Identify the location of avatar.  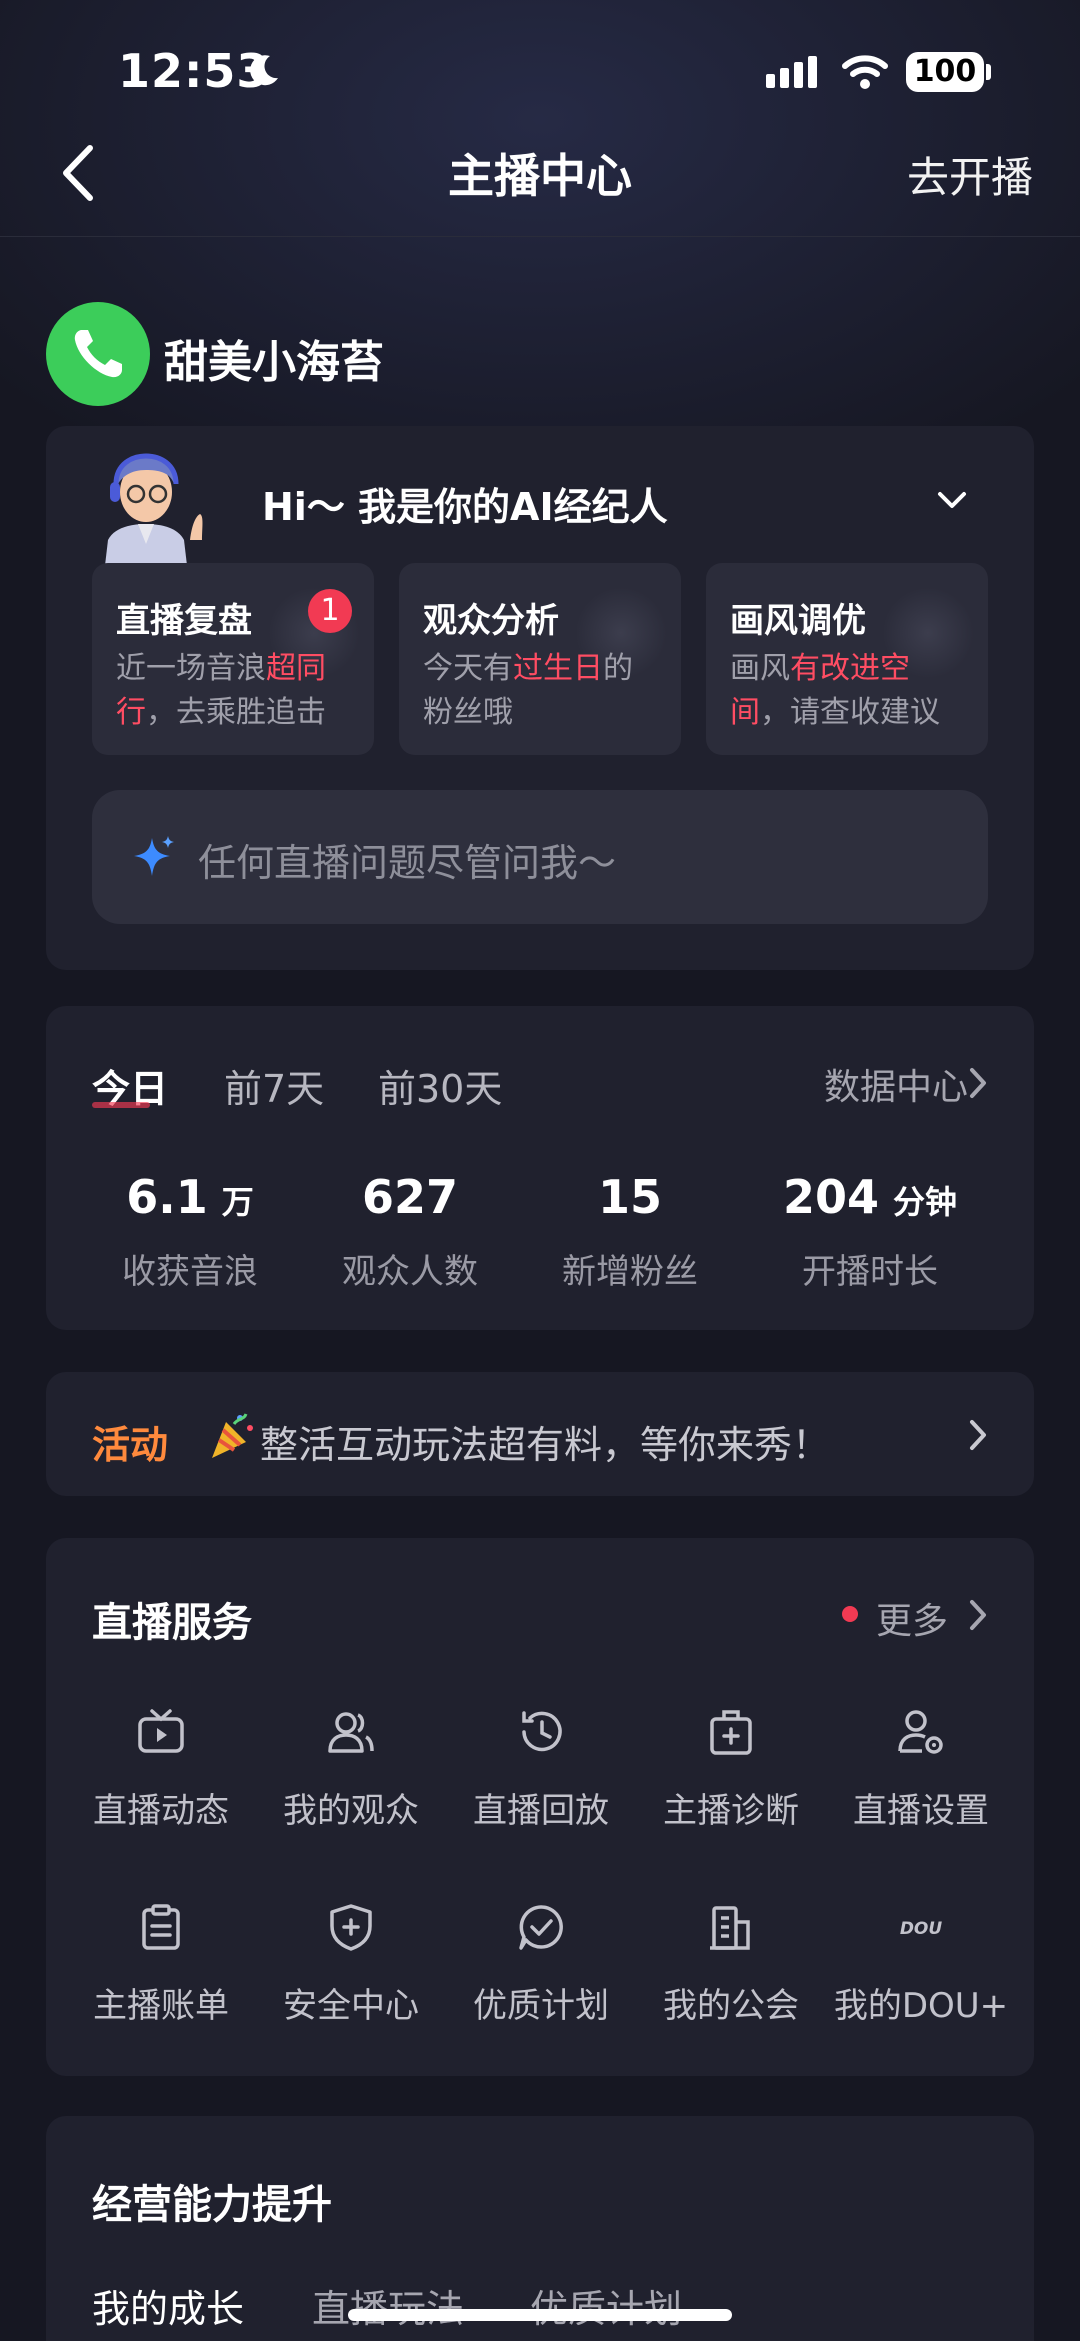
(98, 354).